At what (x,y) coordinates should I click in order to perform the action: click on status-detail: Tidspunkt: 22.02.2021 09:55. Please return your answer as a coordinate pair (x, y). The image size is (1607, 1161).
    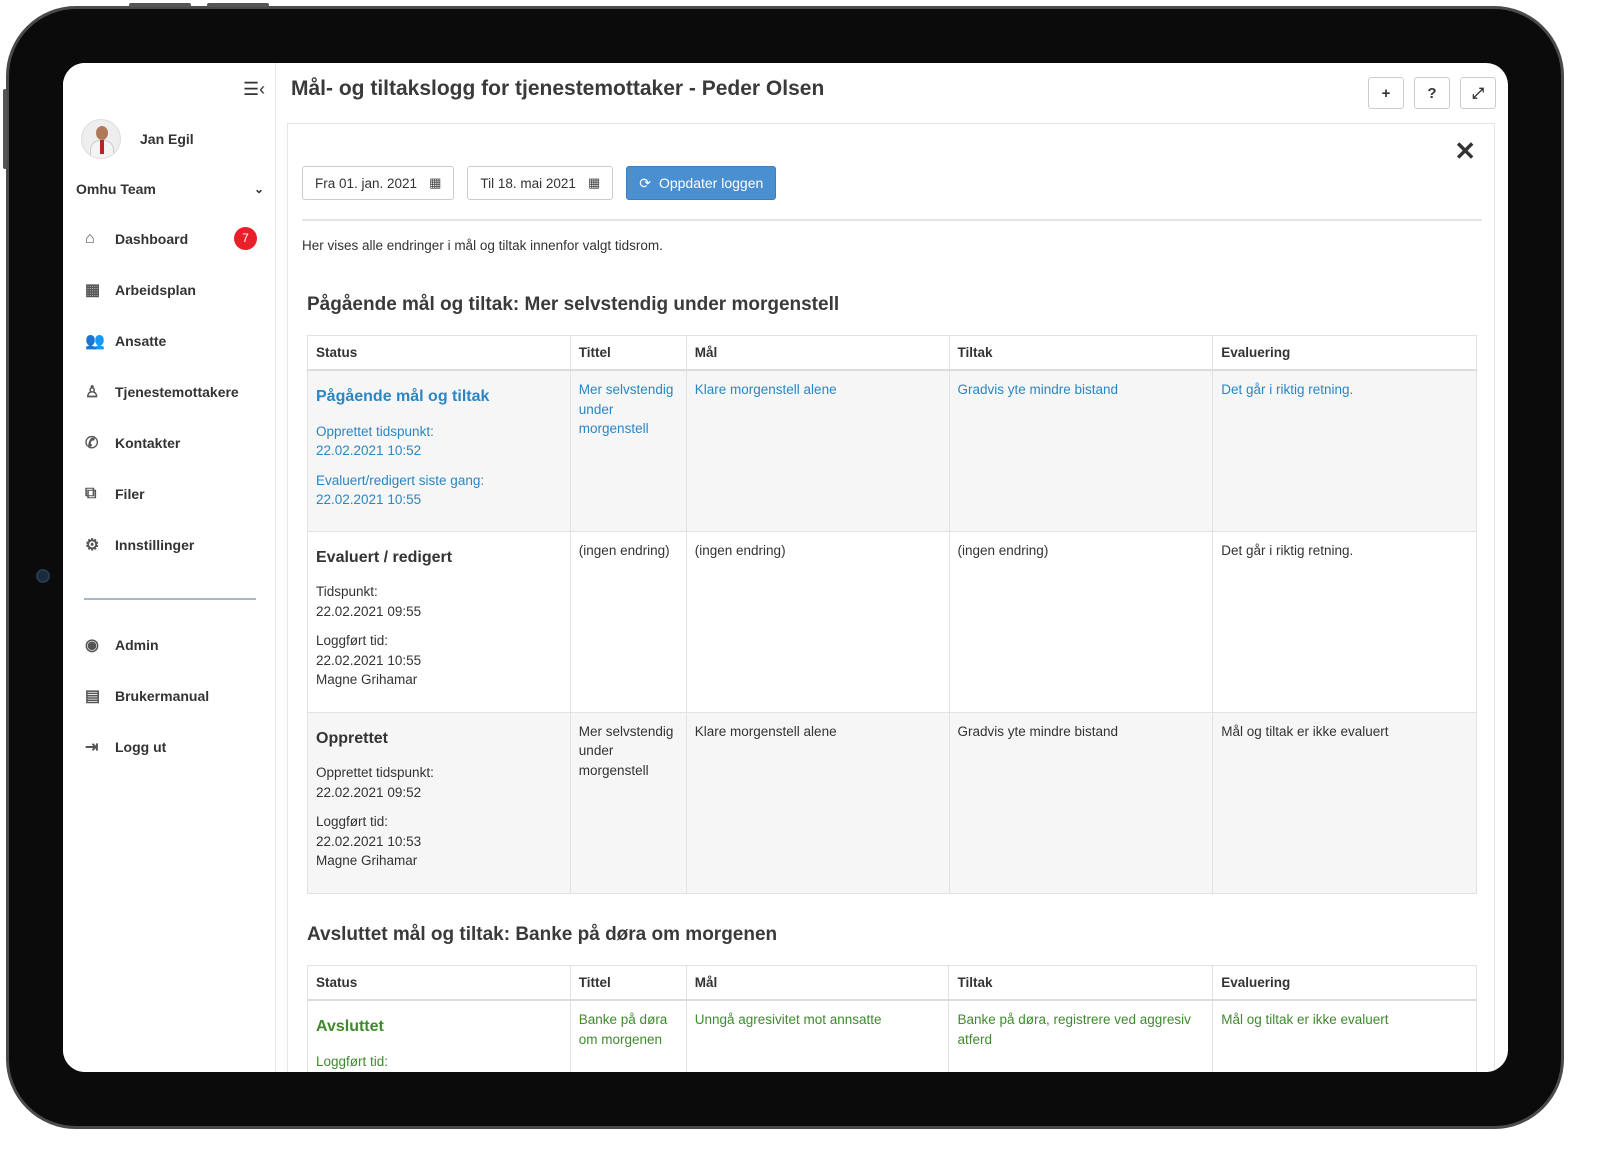
    Looking at the image, I should click on (439, 601).